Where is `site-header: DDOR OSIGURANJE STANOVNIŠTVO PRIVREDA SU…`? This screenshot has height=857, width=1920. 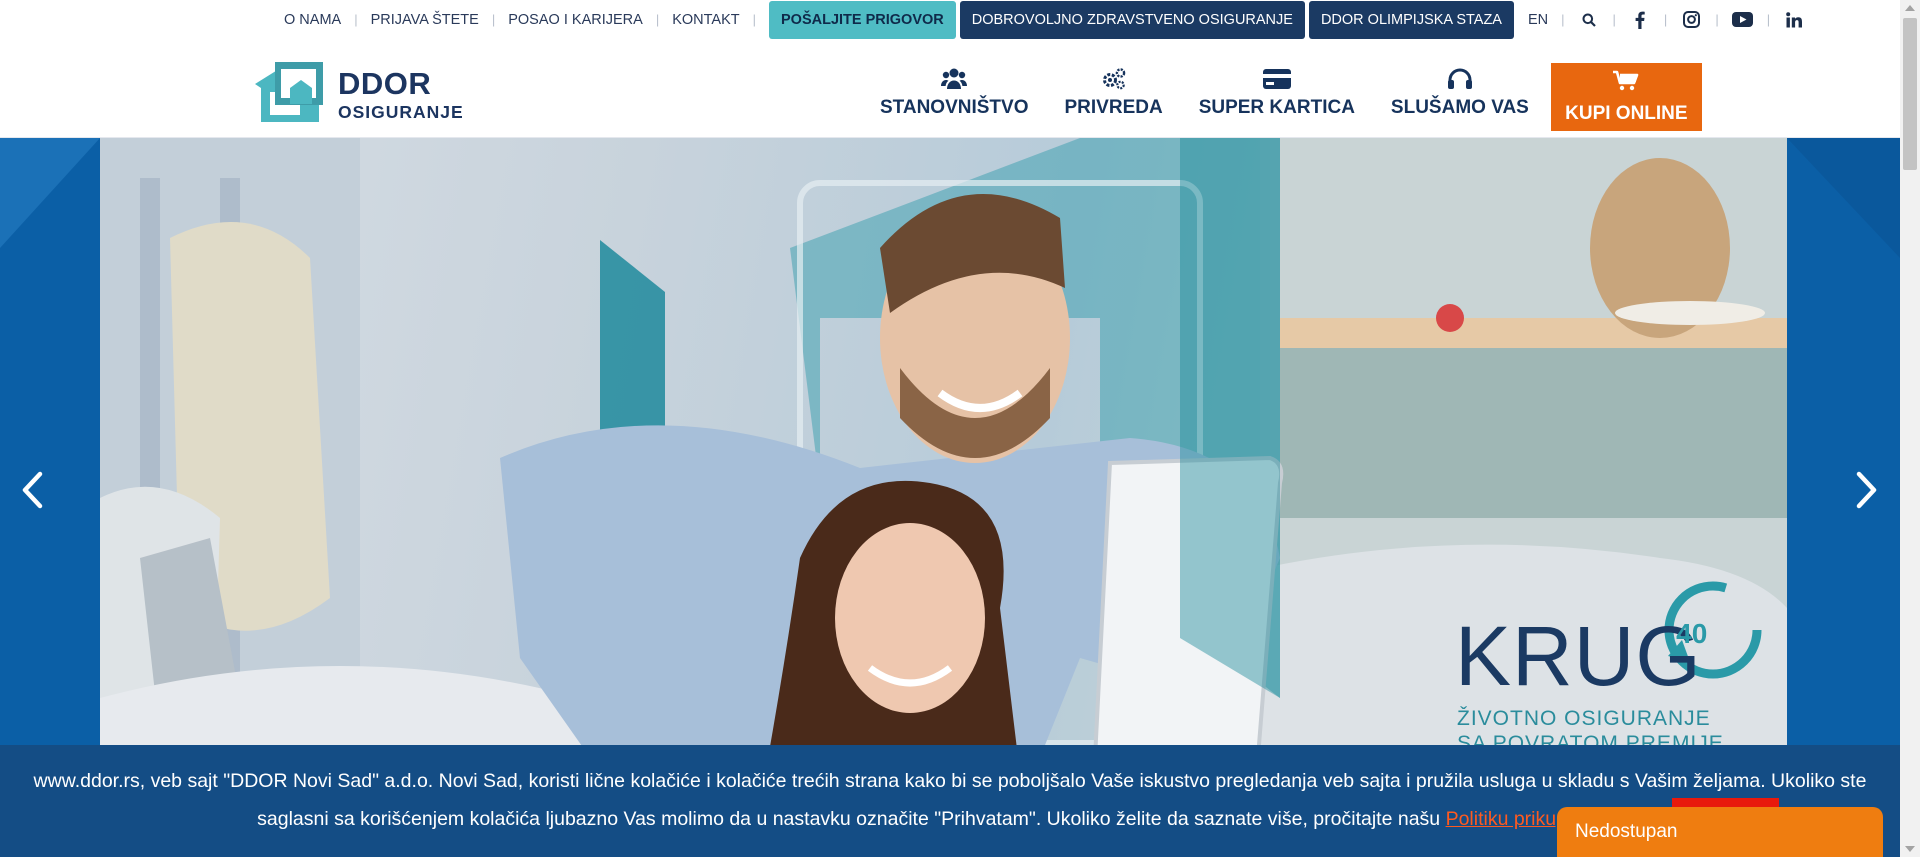 site-header: DDOR OSIGURANJE STANOVNIŠTVO PRIVREDA SU… is located at coordinates (950, 88).